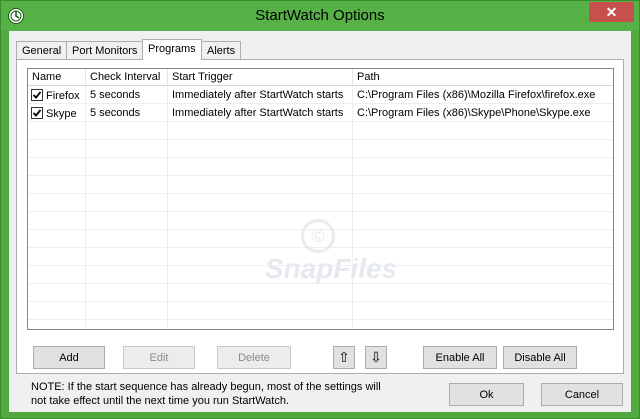 The image size is (640, 419). I want to click on ok-button: Ok, so click(486, 394).